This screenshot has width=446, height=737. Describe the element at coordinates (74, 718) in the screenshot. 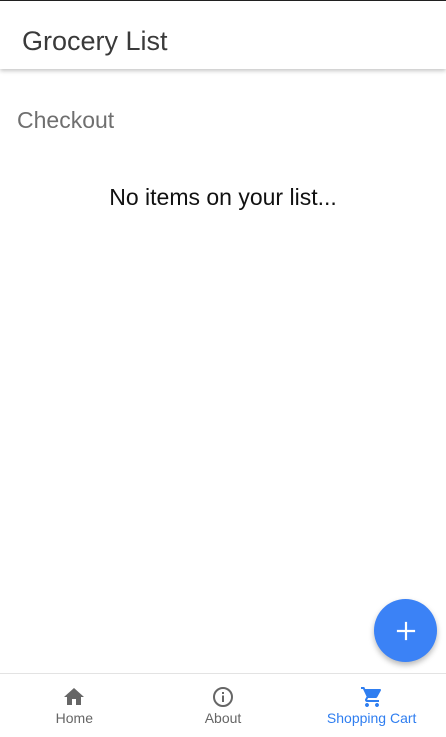

I see `nav-item-label: Home` at that location.